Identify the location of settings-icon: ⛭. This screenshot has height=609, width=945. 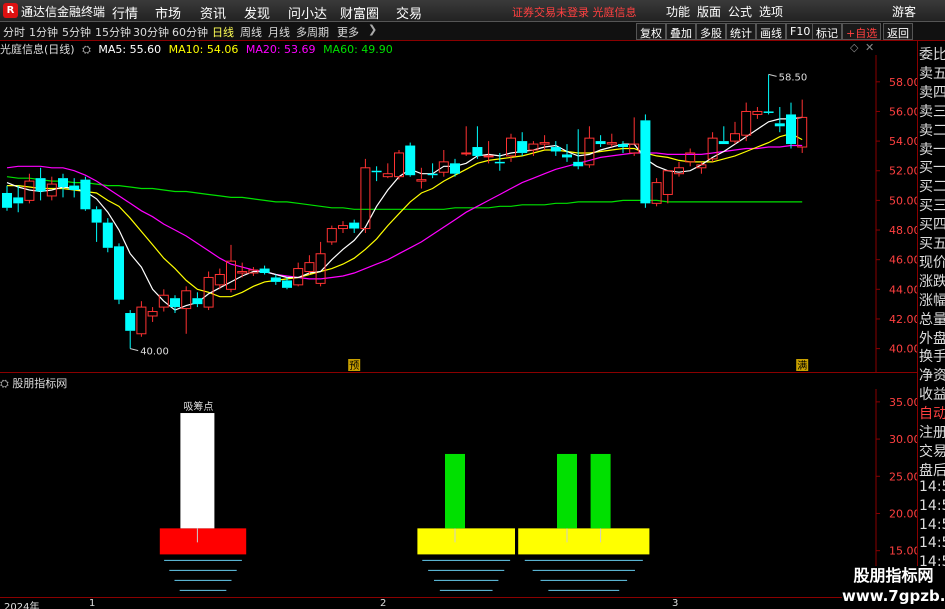
(86, 49).